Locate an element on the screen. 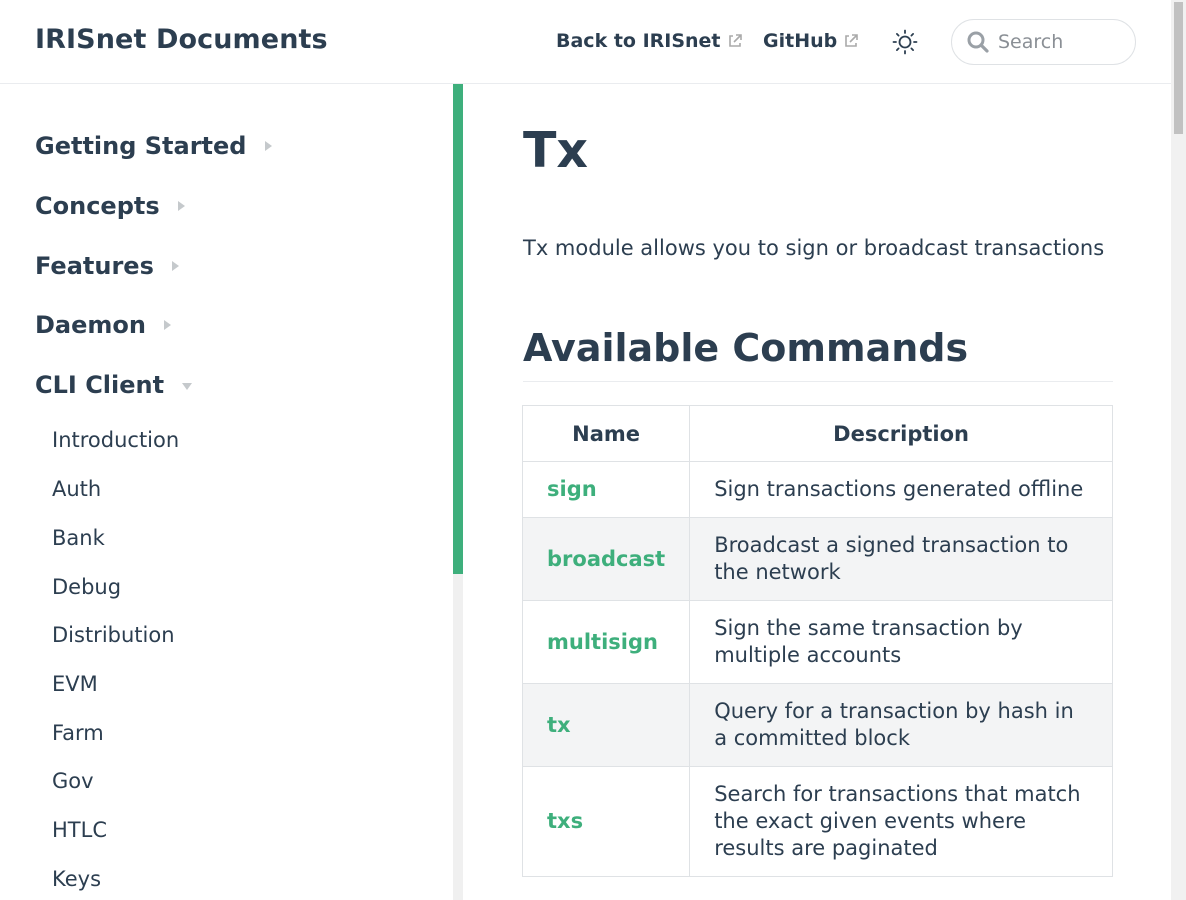 Image resolution: width=1186 pixels, height=900 pixels. sidebar-group-label: Daemon is located at coordinates (90, 325).